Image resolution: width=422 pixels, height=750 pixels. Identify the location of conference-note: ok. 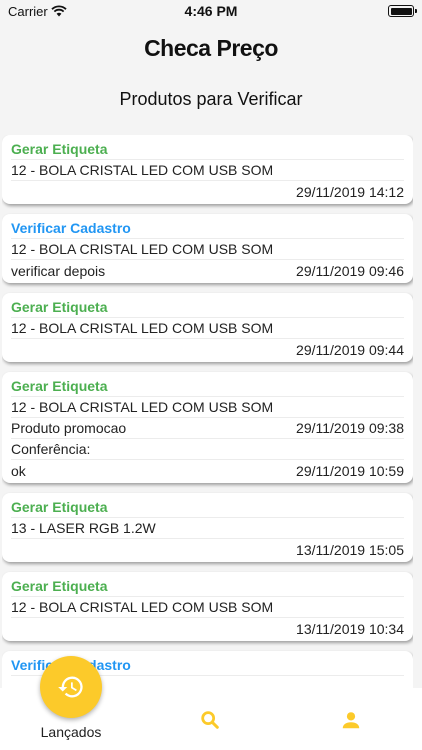
(18, 470).